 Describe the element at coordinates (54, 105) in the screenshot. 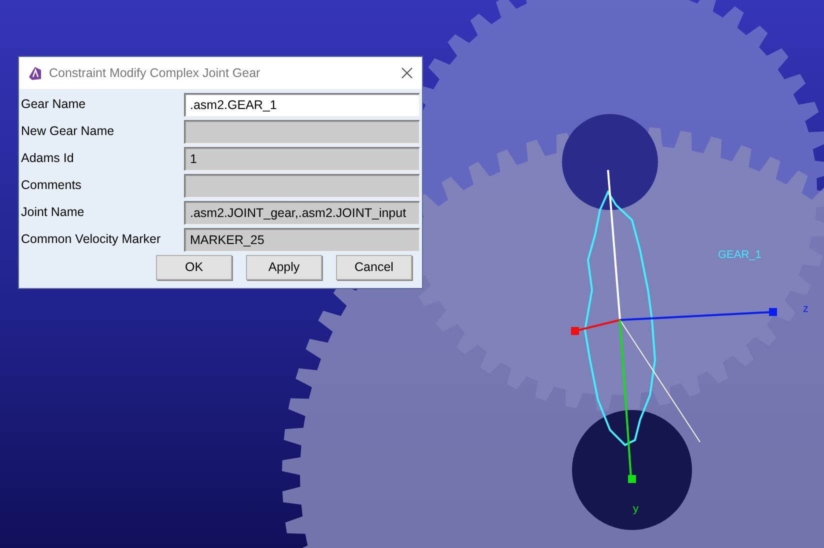

I see `field-label: Gear Name` at that location.